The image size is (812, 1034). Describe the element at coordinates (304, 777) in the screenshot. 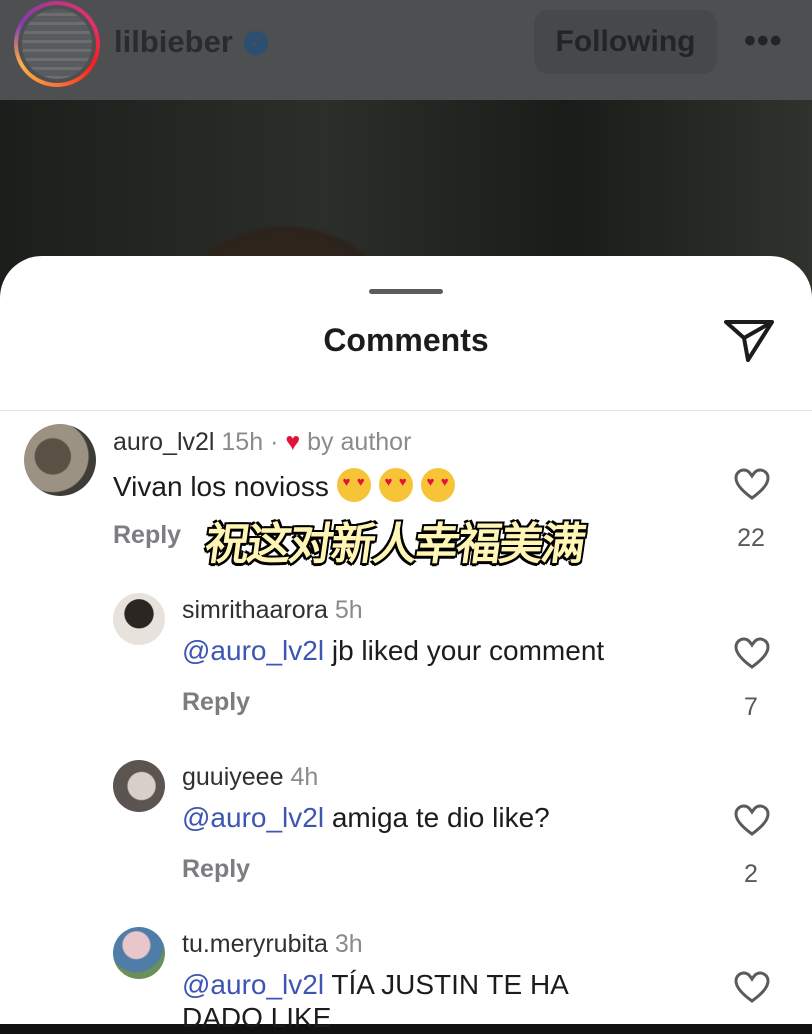

I see `comment-time: 4h` at that location.